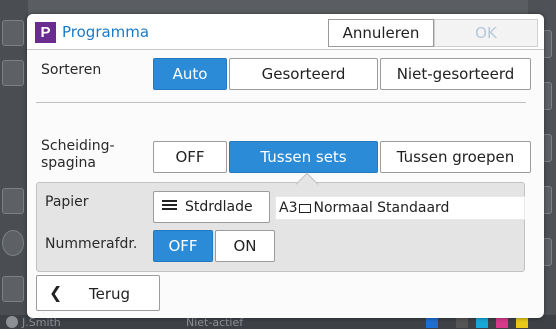 The height and width of the screenshot is (329, 556). Describe the element at coordinates (67, 202) in the screenshot. I see `paper-label: Papier` at that location.